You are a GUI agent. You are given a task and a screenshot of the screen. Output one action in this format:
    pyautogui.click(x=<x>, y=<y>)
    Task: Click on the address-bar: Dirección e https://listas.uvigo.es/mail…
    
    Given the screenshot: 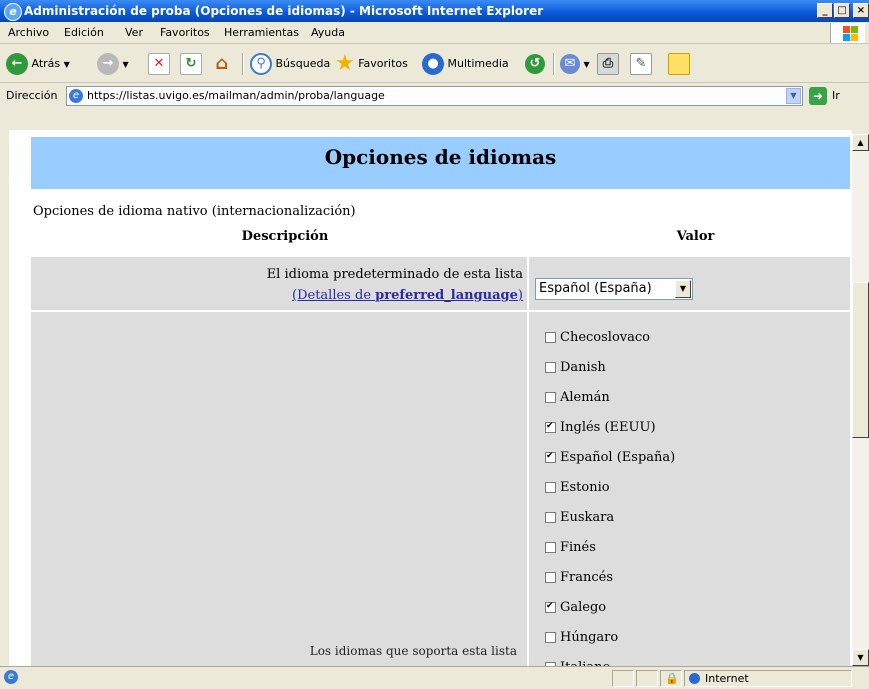 What is the action you would take?
    pyautogui.click(x=434, y=96)
    